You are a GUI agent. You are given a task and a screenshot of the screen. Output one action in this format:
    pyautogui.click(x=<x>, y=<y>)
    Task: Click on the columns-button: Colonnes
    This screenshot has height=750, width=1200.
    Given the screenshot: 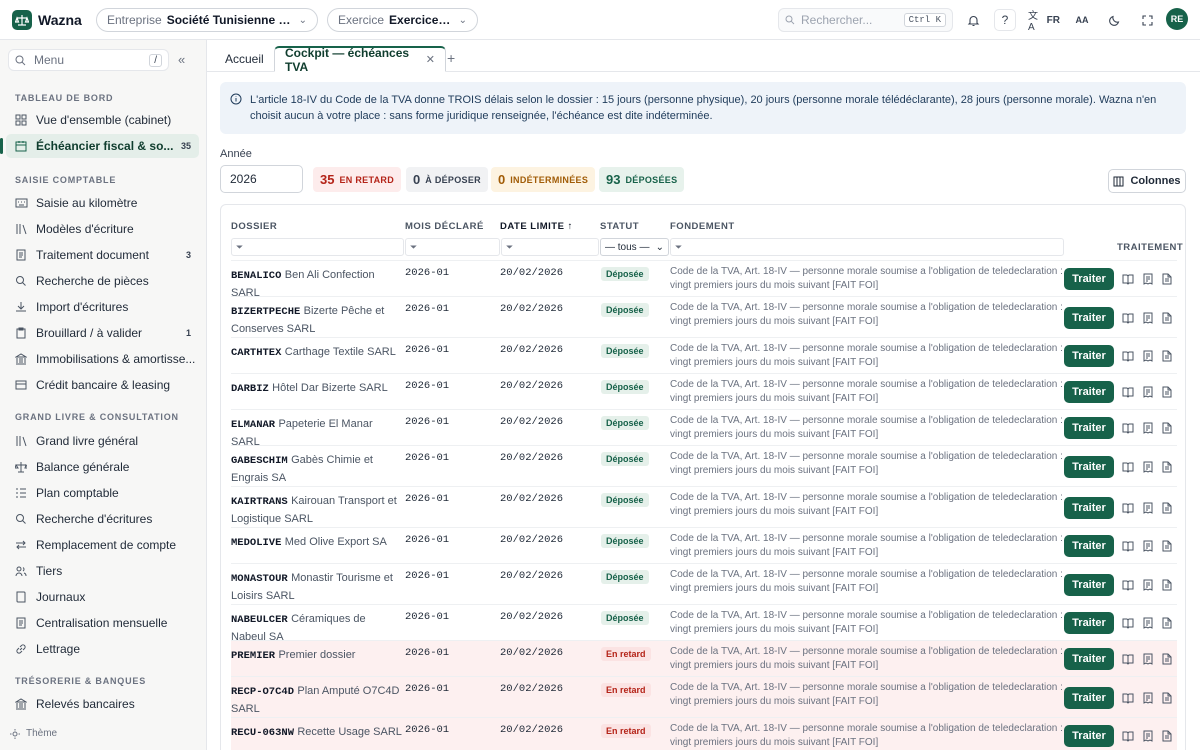 What is the action you would take?
    pyautogui.click(x=1147, y=181)
    